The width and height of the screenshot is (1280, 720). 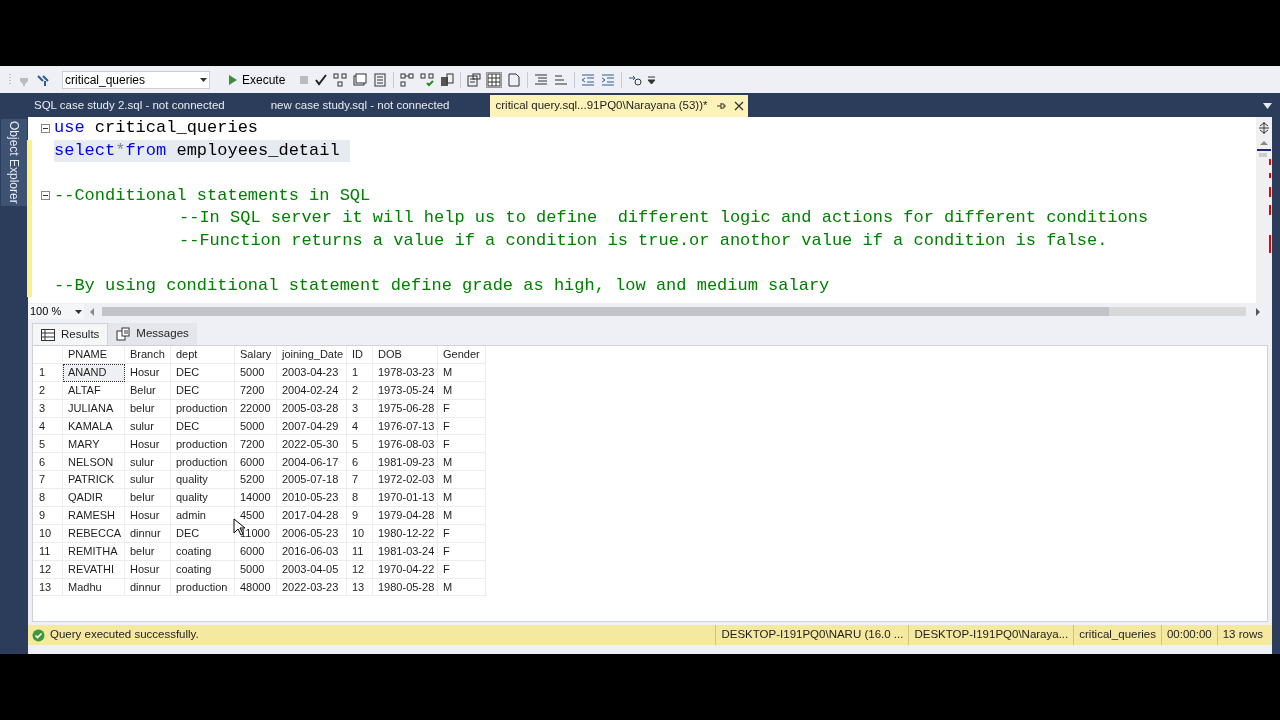 I want to click on table-cell: REVATHI, so click(x=94, y=569).